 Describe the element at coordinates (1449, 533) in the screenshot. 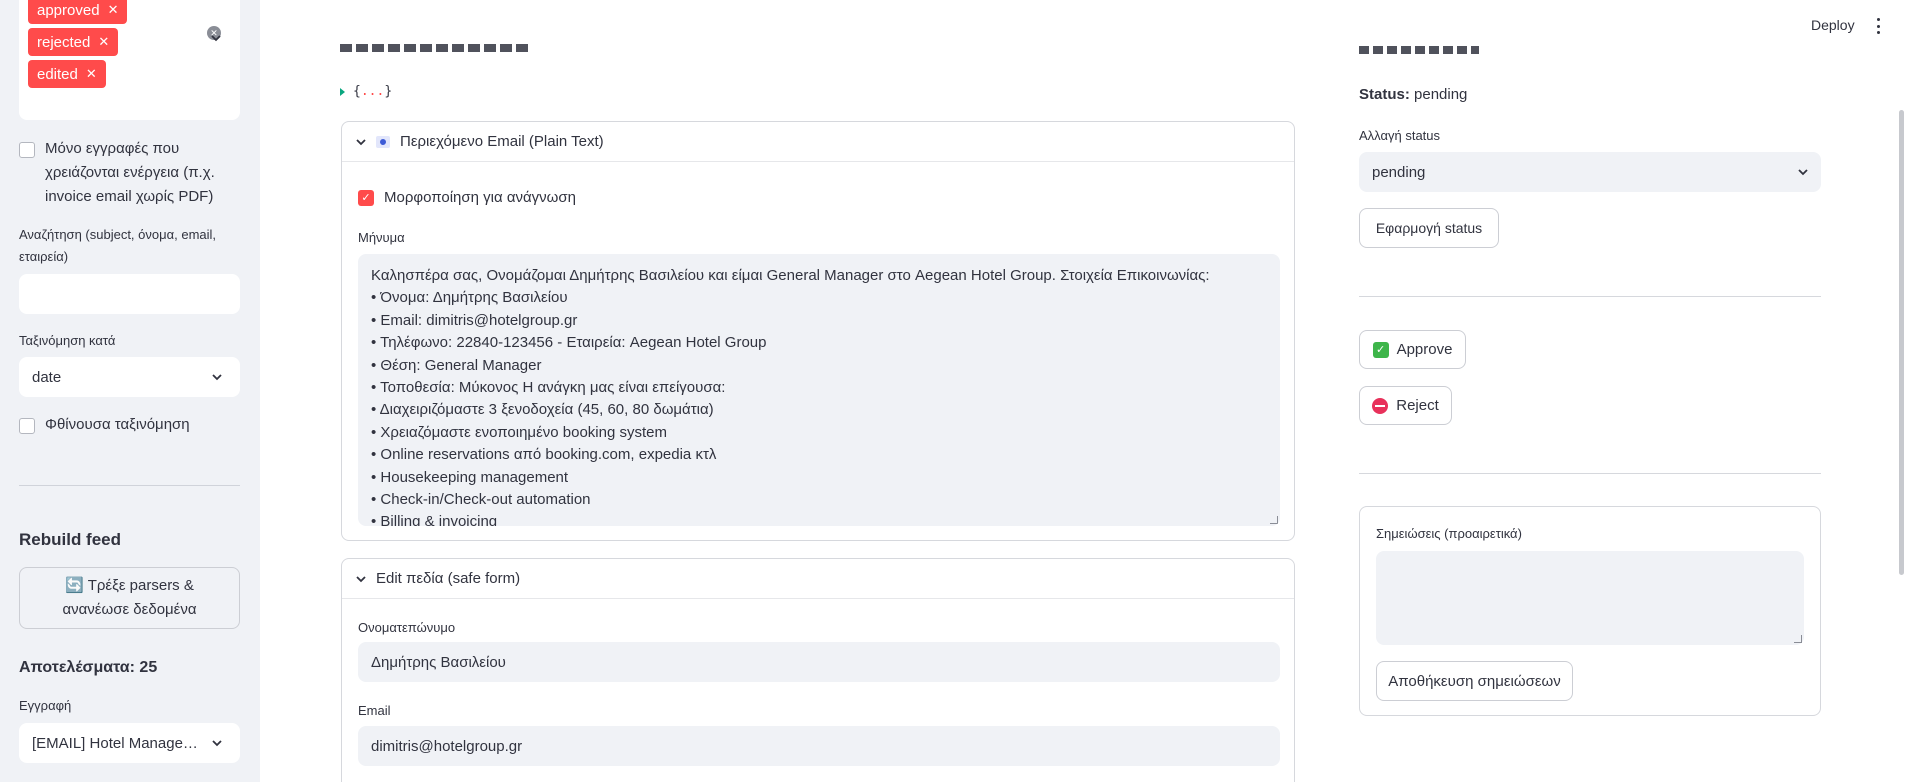

I see `notes-label: Σημειώσεις (προαιρετικά)` at that location.